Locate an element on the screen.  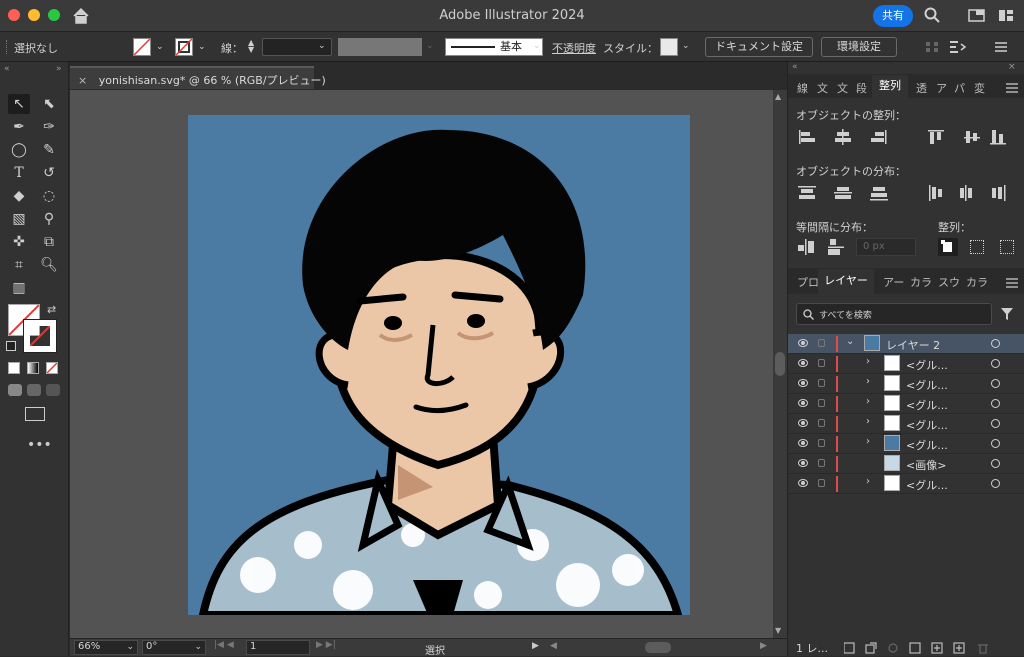
eyedropper-tool-icon: ⚲ is located at coordinates (49, 219).